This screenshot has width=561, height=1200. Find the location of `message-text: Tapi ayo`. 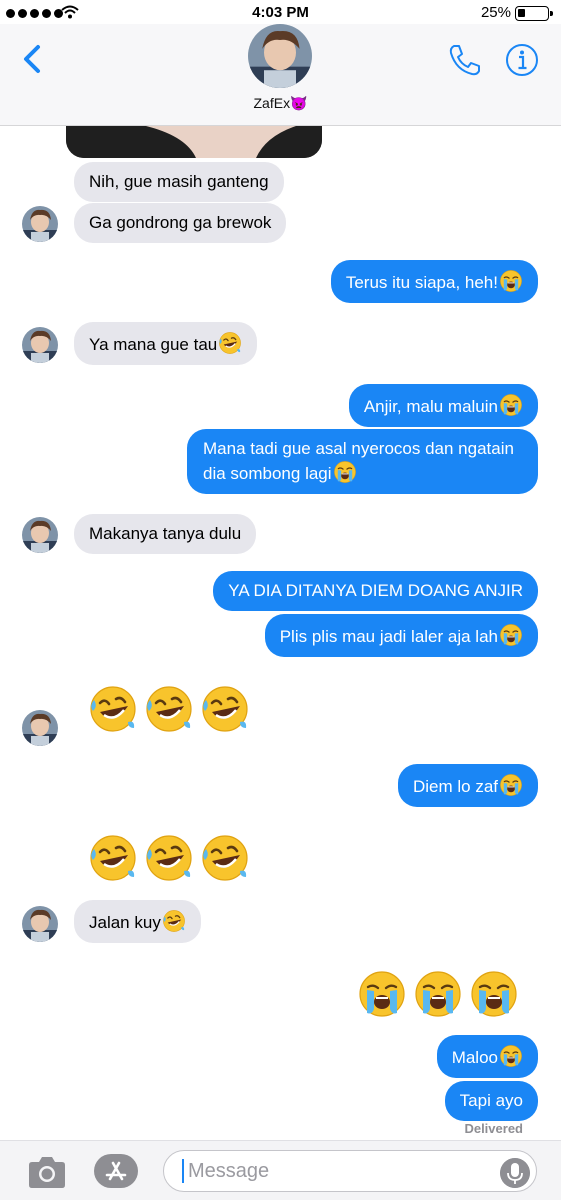

message-text: Tapi ayo is located at coordinates (491, 1100).